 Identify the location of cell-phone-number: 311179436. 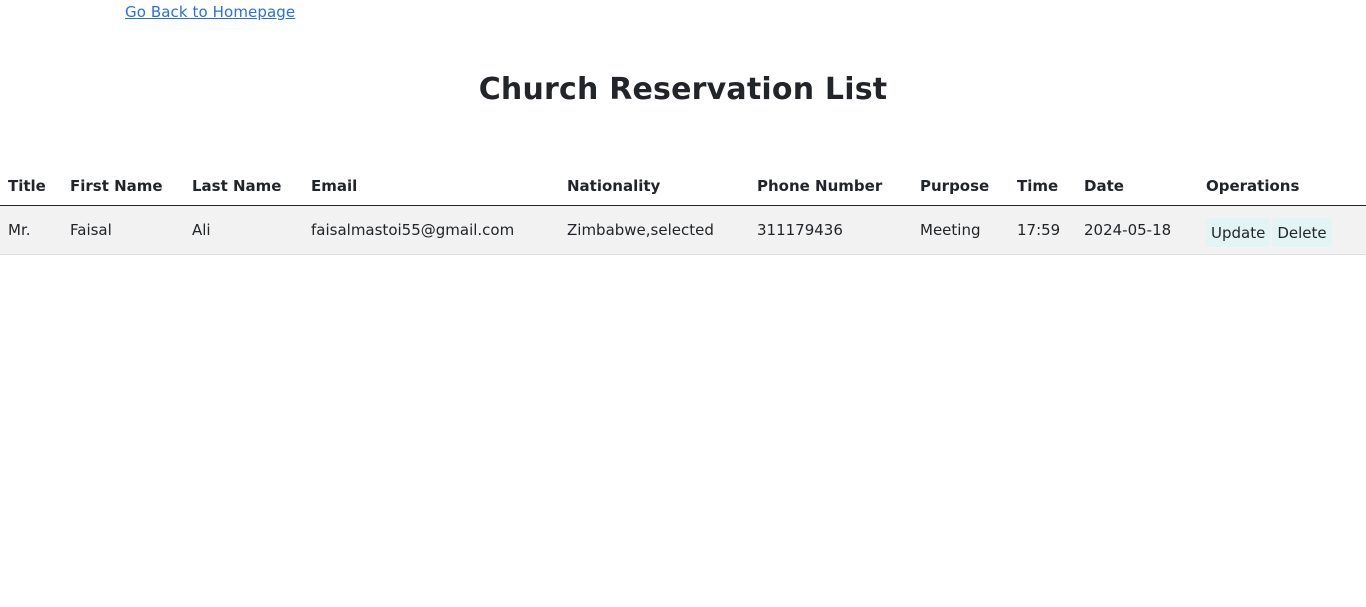
(830, 230).